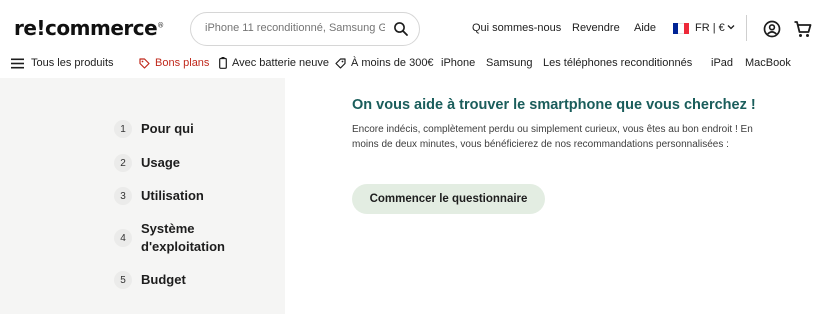  I want to click on nav-item-iphone: iPhone, so click(458, 63).